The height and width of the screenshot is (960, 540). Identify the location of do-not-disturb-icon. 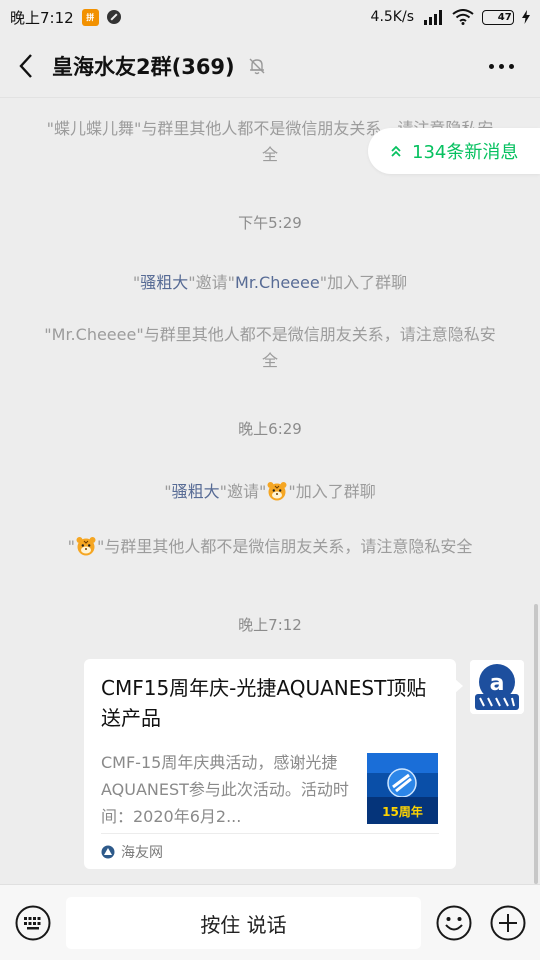
(113, 17).